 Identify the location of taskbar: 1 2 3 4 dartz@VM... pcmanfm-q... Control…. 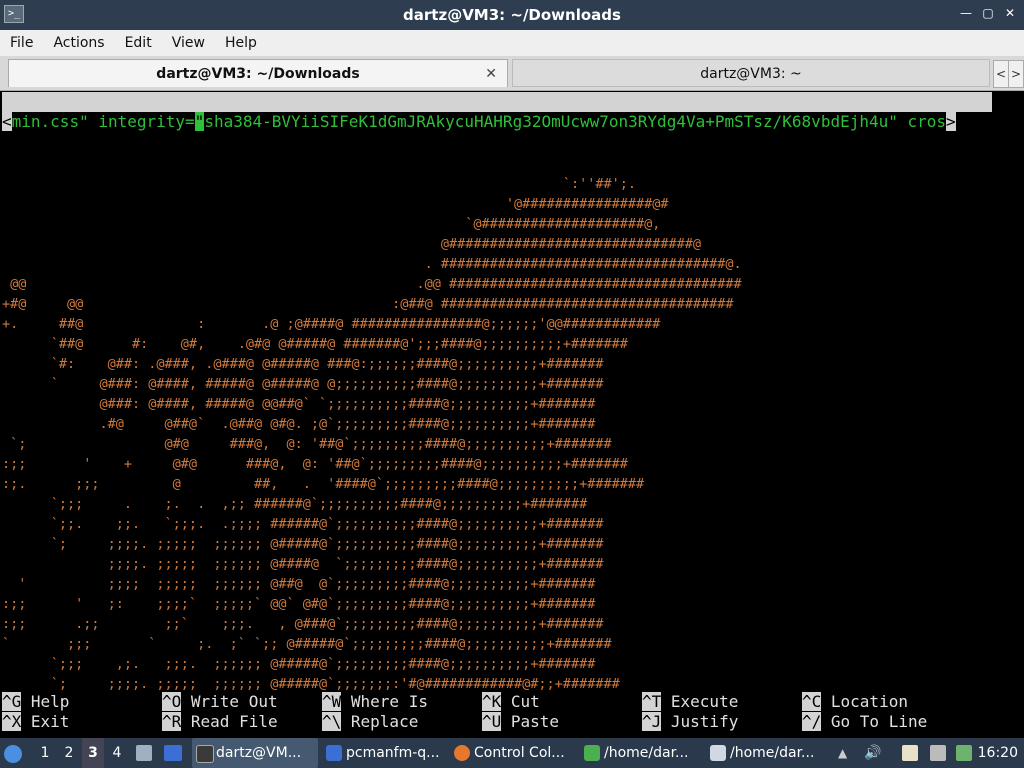
(512, 753).